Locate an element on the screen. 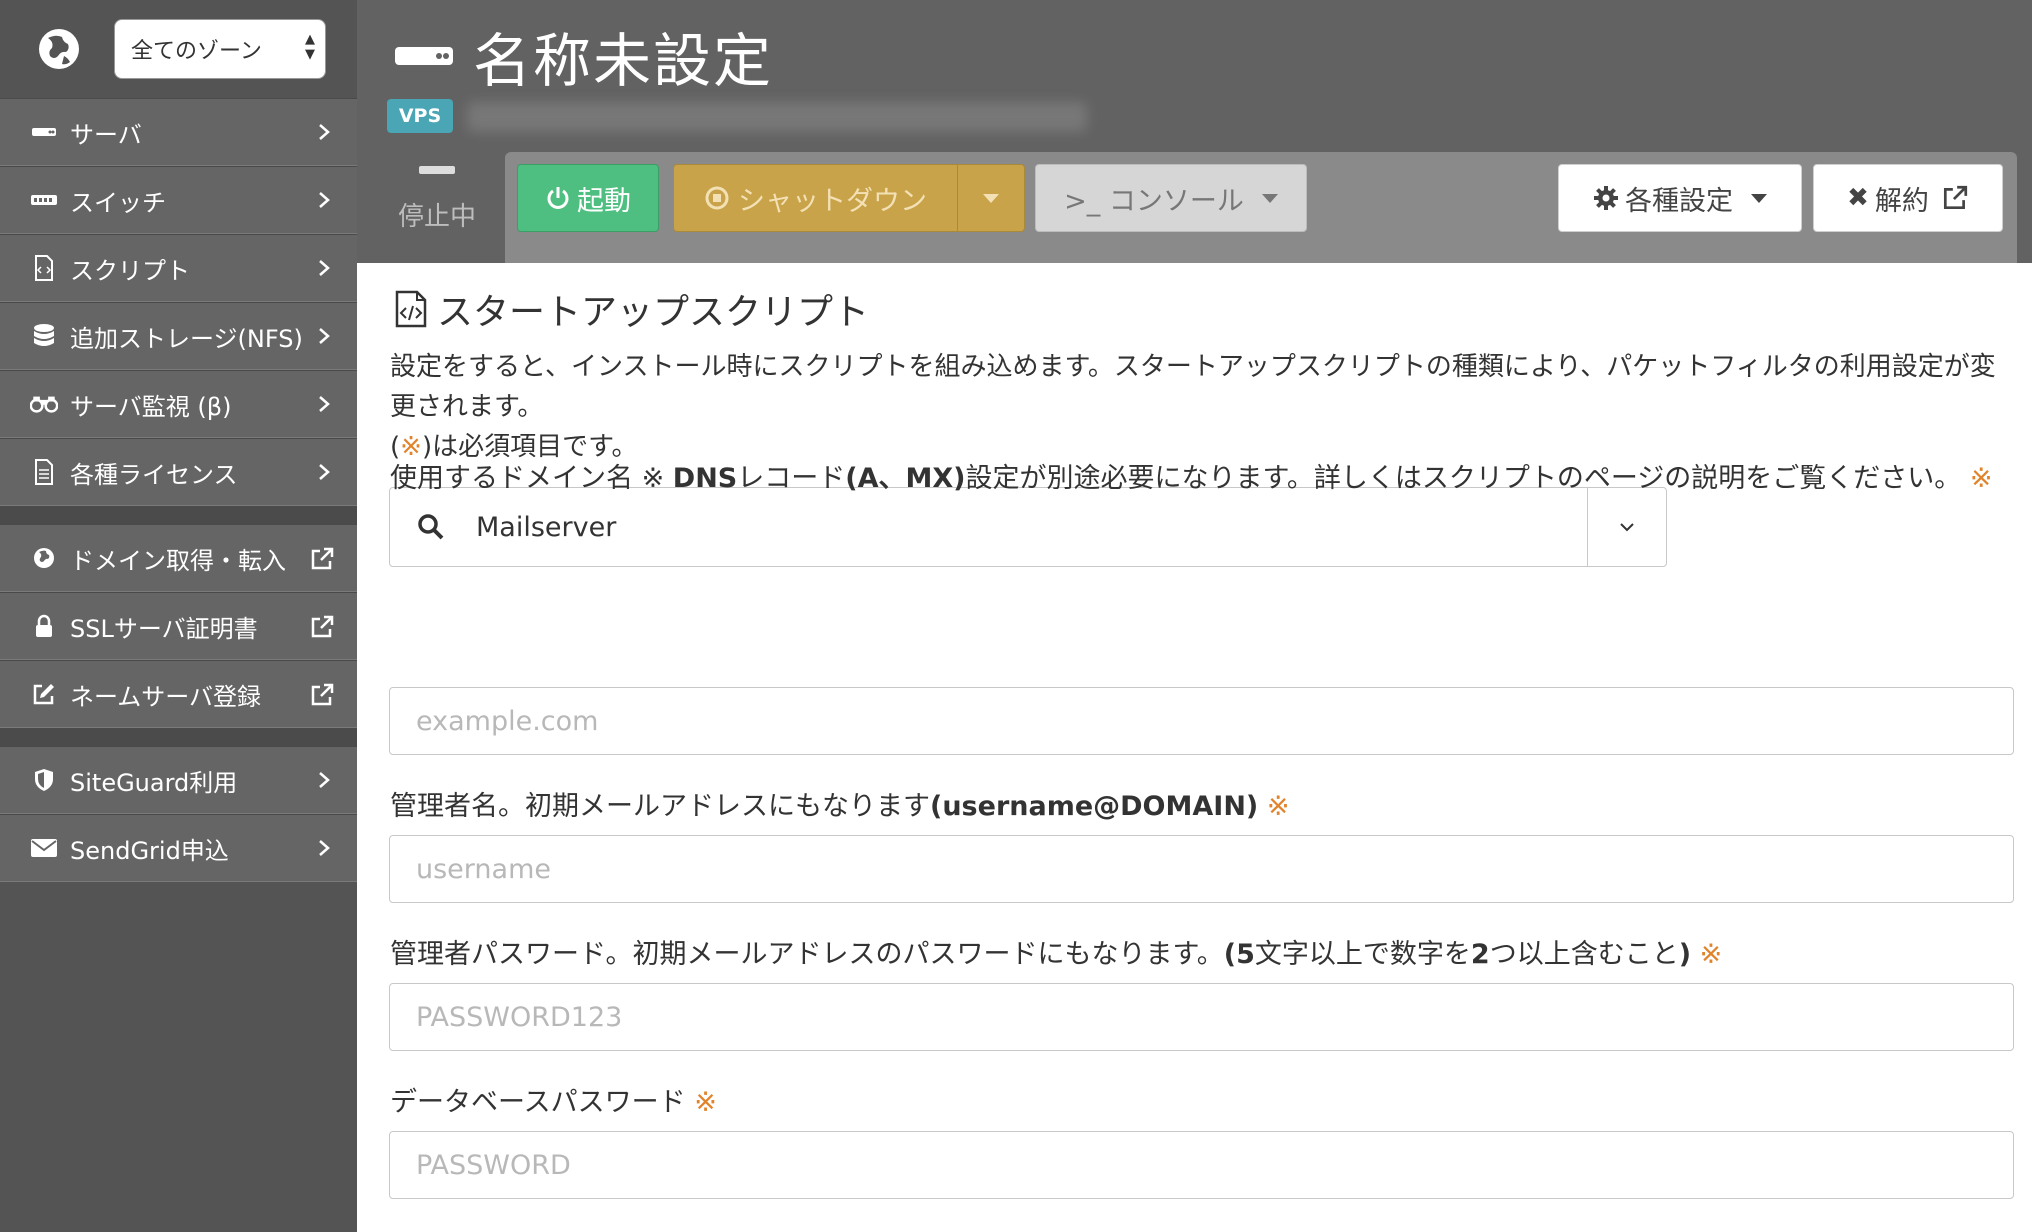  start-button: 起動 is located at coordinates (588, 198).